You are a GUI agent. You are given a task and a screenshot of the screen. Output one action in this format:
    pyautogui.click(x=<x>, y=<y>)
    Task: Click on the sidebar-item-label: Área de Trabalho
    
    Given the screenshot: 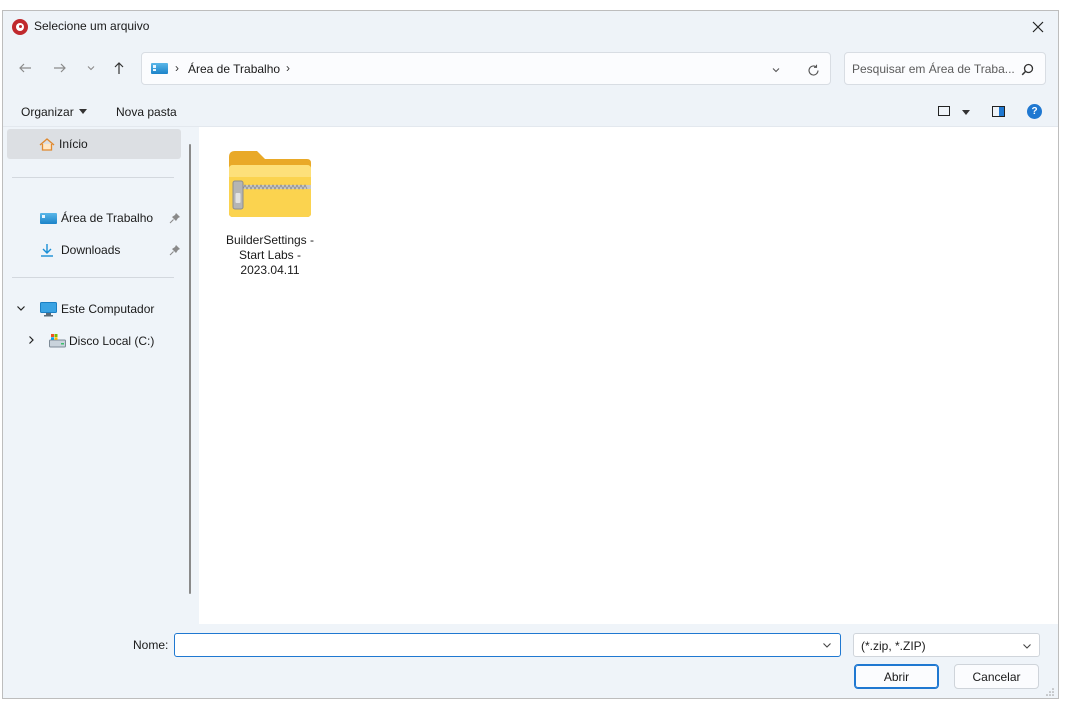 What is the action you would take?
    pyautogui.click(x=107, y=218)
    